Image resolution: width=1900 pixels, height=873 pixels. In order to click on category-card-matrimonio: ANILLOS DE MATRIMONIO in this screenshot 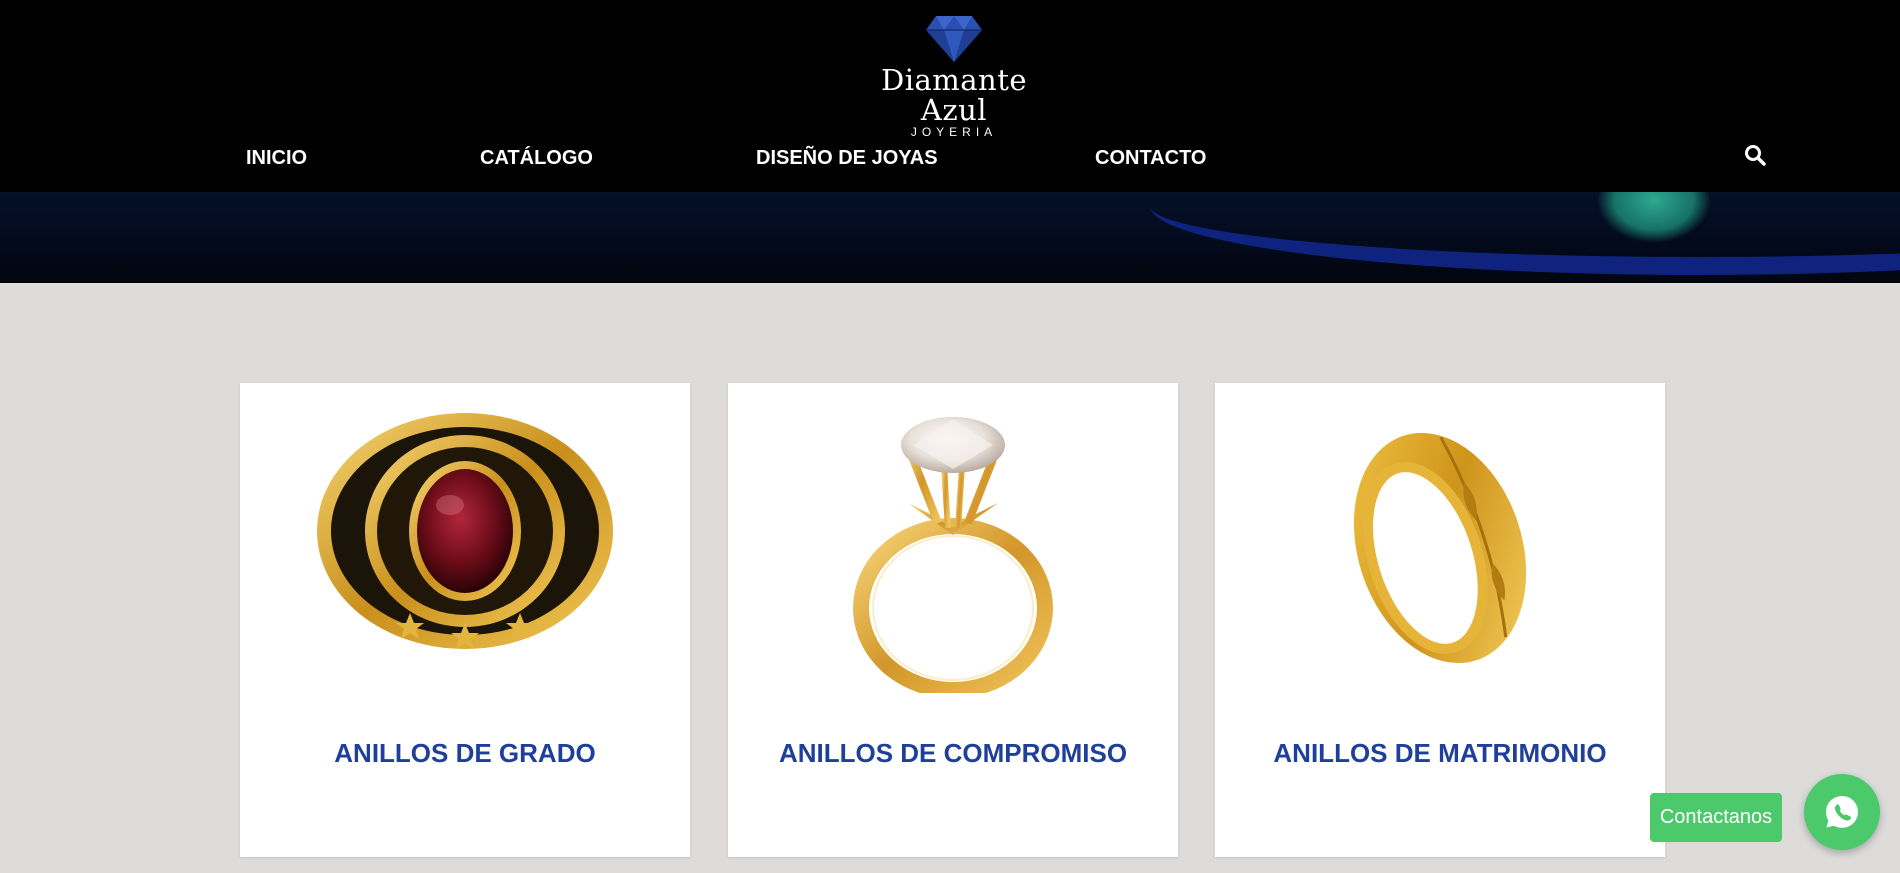, I will do `click(1440, 620)`.